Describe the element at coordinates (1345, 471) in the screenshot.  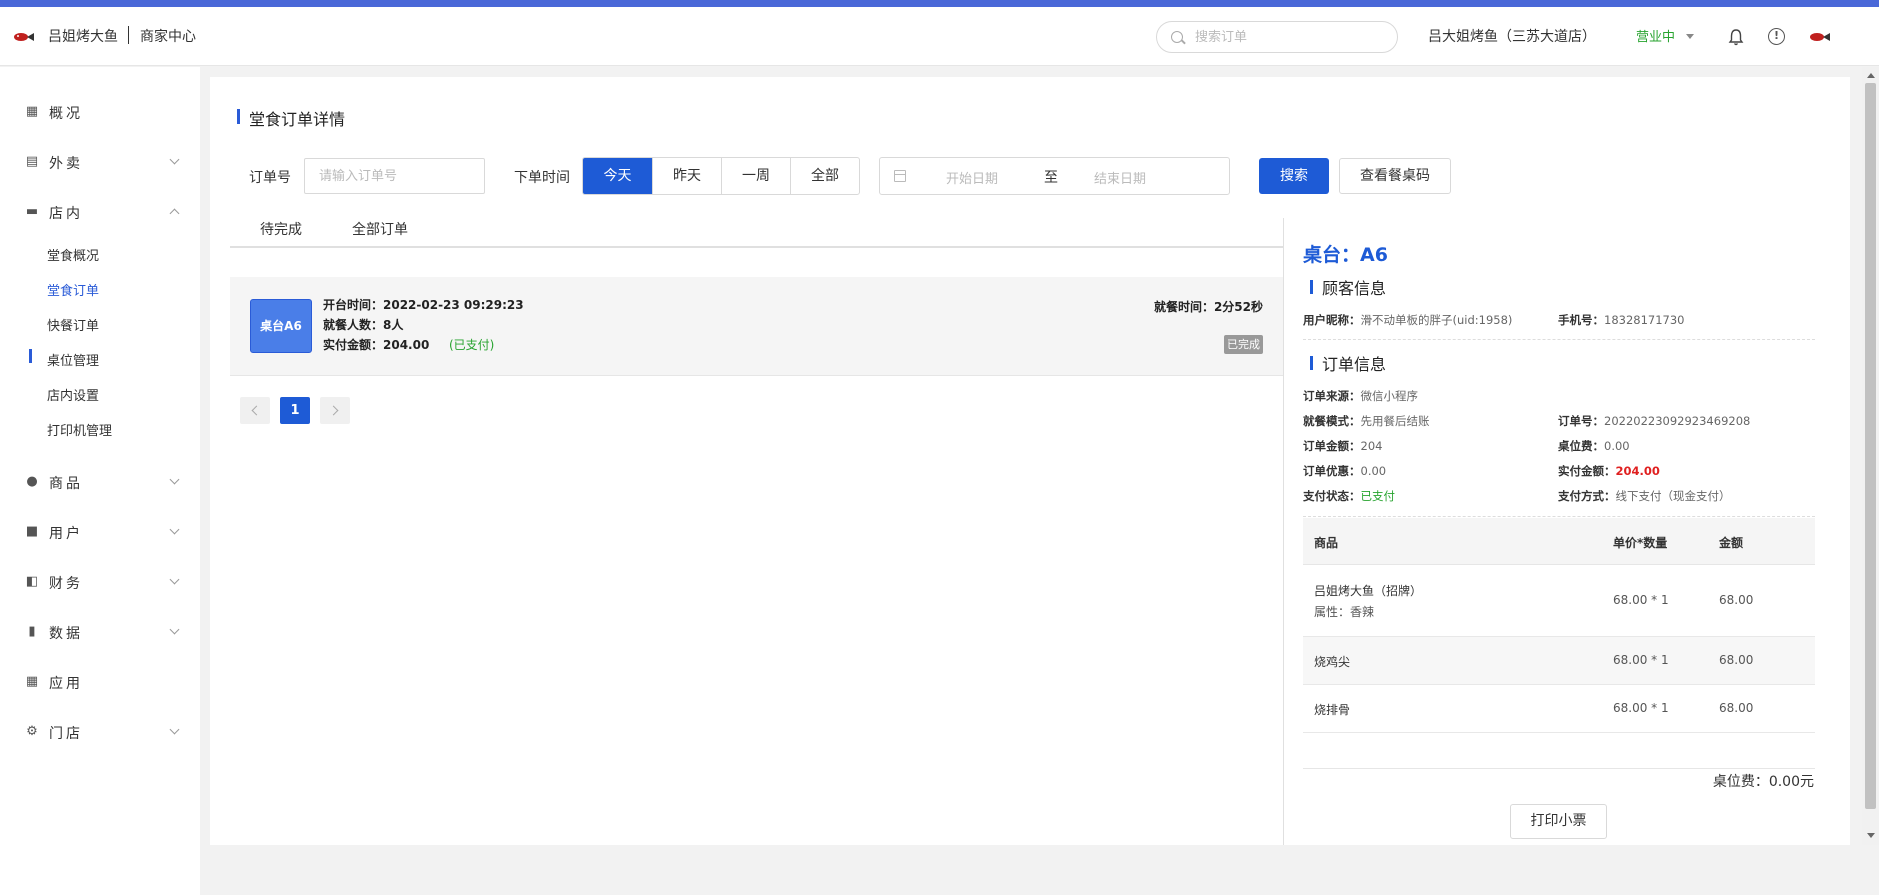
I see `discount-field: 订单优惠：0.00` at that location.